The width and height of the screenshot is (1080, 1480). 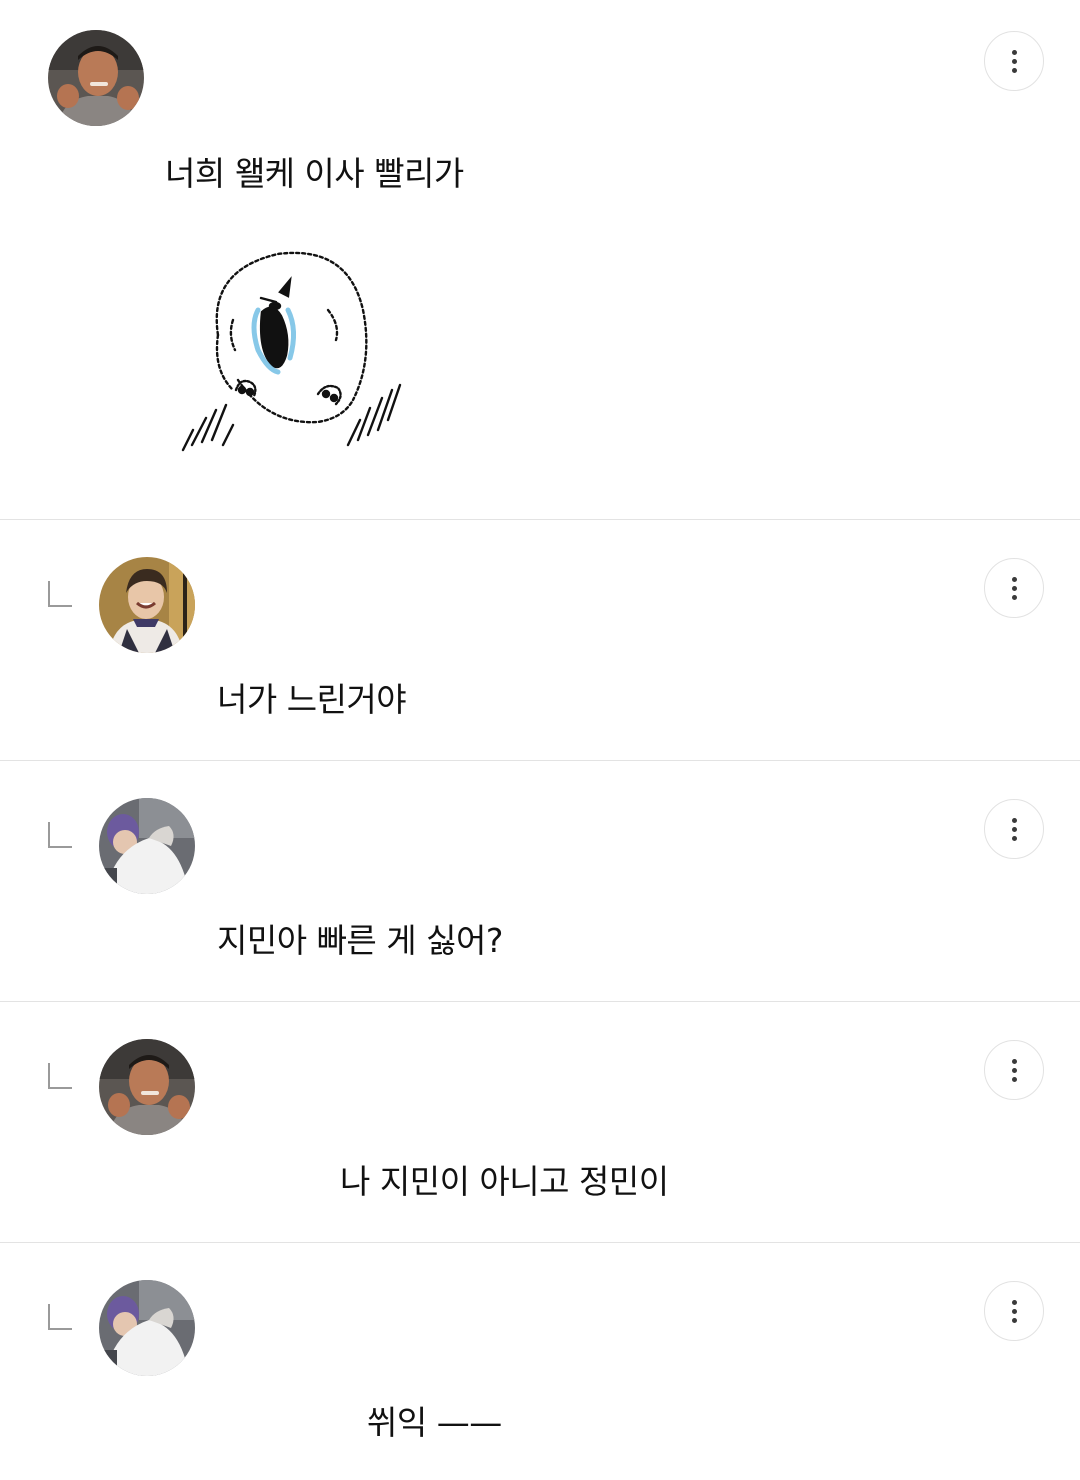 What do you see at coordinates (434, 1422) in the screenshot?
I see `comment-text: 쒸익 ——` at bounding box center [434, 1422].